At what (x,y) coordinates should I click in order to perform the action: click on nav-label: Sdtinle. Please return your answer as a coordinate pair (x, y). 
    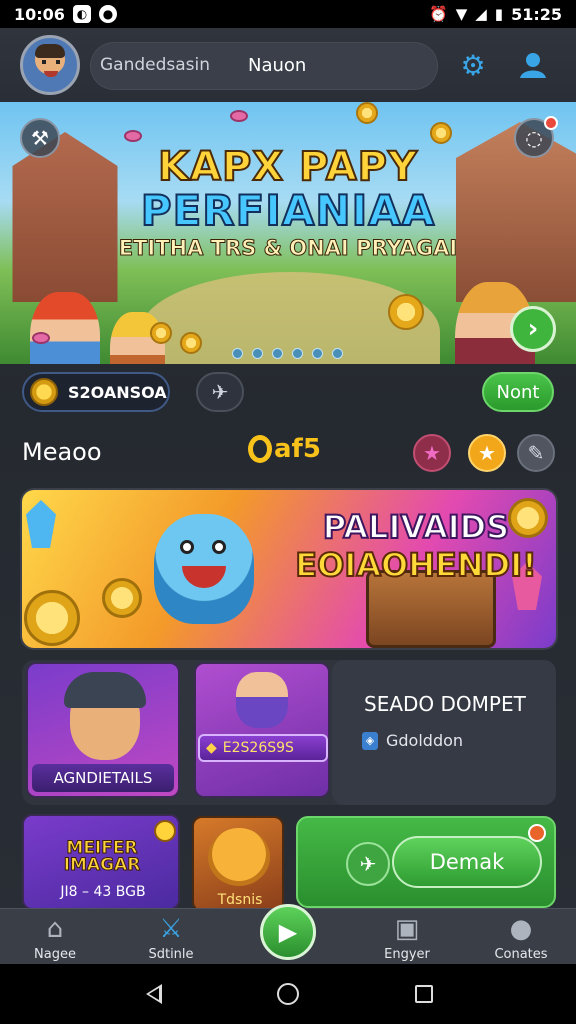
    Looking at the image, I should click on (171, 954).